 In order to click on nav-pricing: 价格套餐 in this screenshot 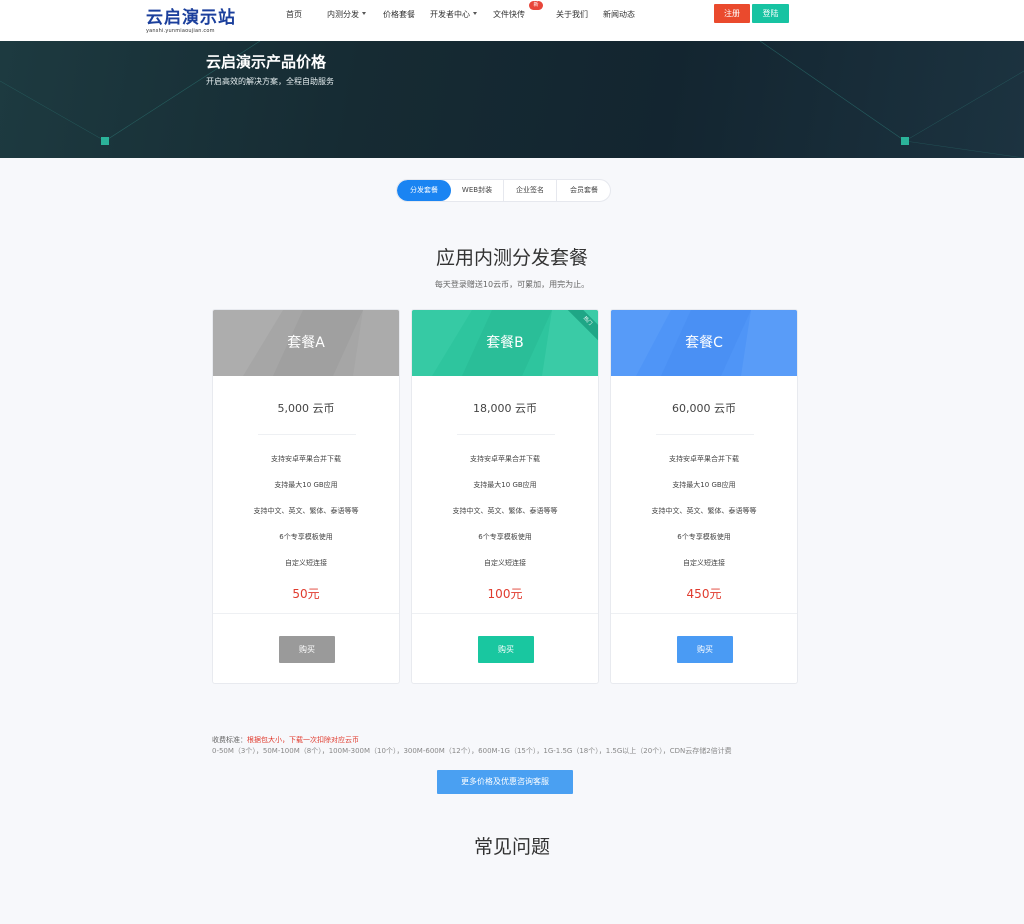, I will do `click(399, 15)`.